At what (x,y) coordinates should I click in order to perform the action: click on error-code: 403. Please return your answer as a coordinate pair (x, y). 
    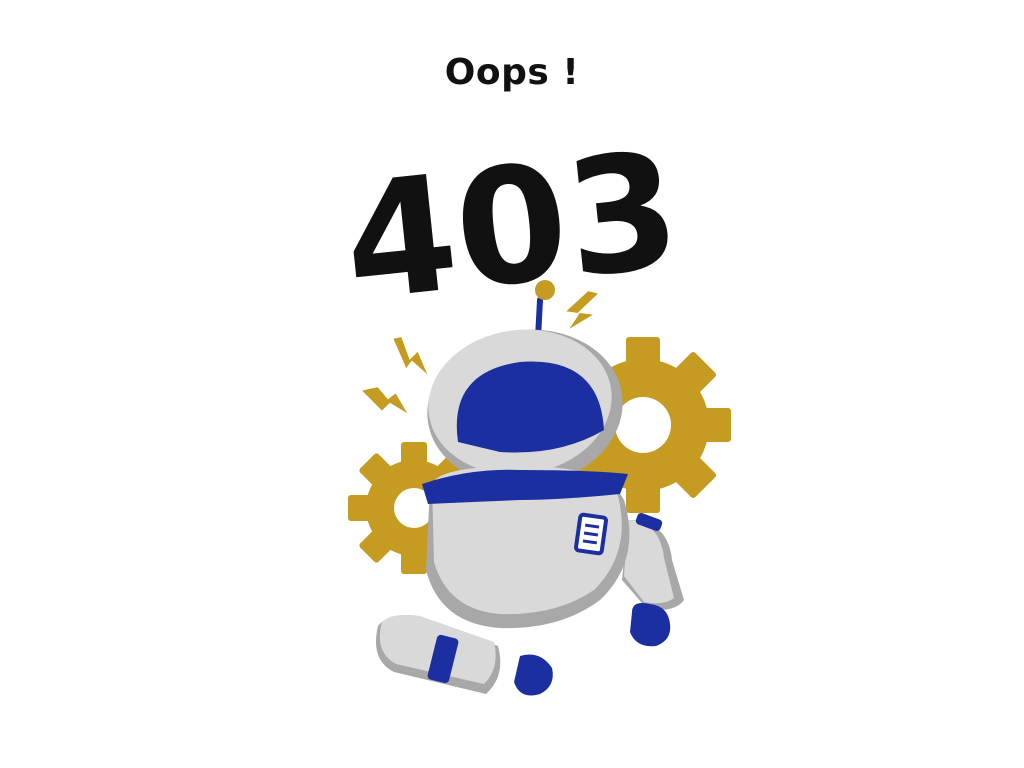
    Looking at the image, I should click on (512, 226).